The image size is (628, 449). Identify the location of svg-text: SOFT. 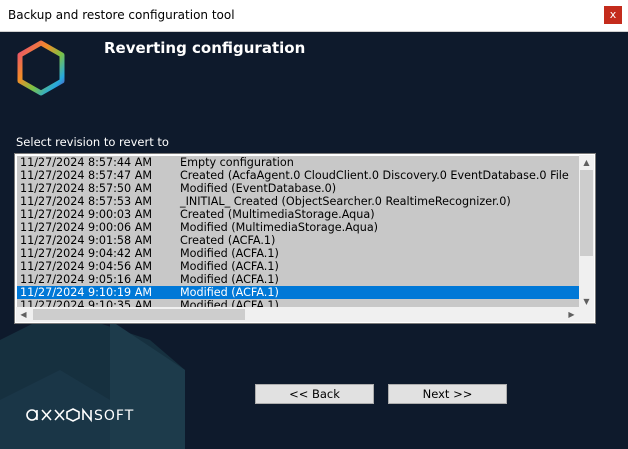
(114, 416).